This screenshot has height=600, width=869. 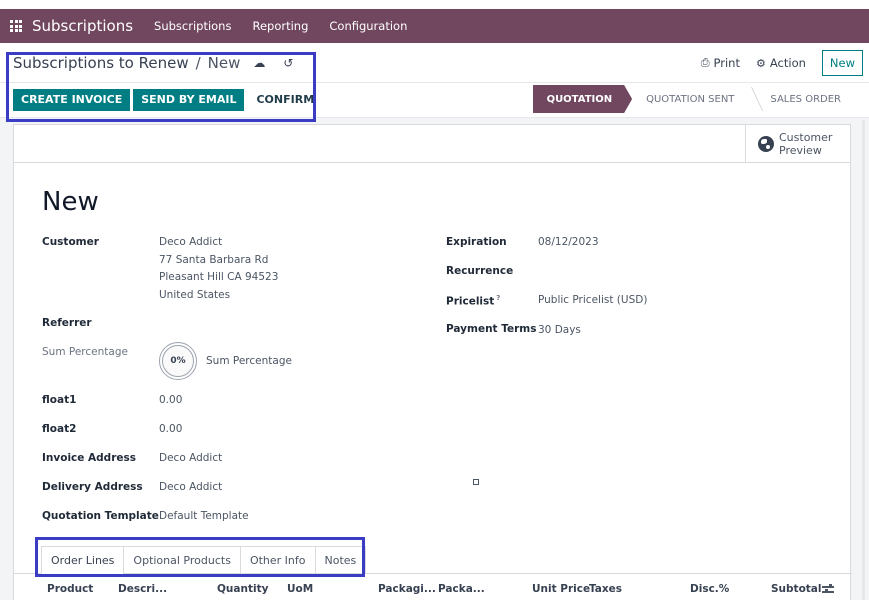 What do you see at coordinates (190, 459) in the screenshot?
I see `invoice-address-field: Deco Addict` at bounding box center [190, 459].